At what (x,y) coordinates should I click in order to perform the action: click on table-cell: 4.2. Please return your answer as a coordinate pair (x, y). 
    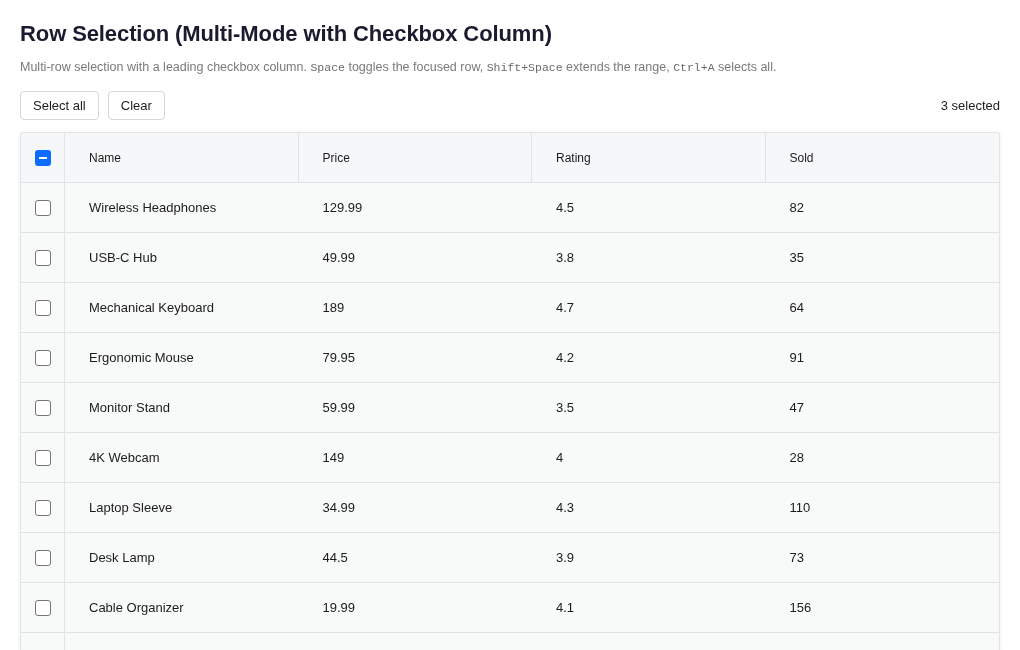
    Looking at the image, I should click on (565, 357).